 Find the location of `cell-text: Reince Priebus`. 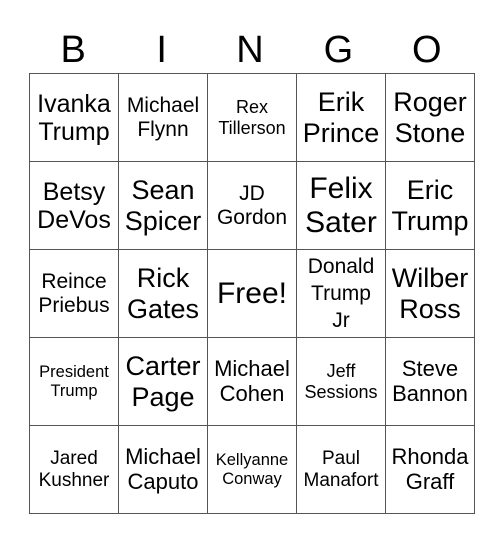

cell-text: Reince Priebus is located at coordinates (74, 293).